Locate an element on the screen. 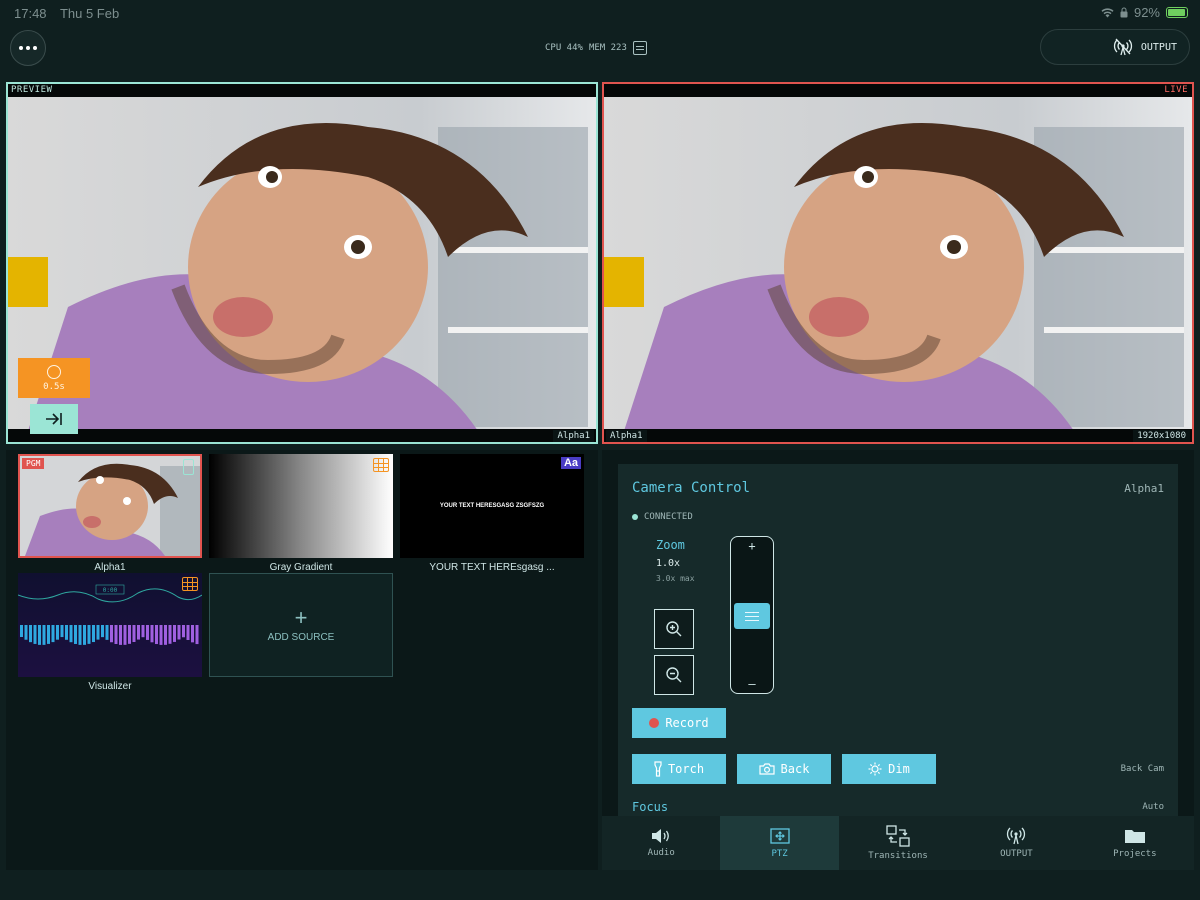  tab-label: OUTPUT is located at coordinates (1016, 854).